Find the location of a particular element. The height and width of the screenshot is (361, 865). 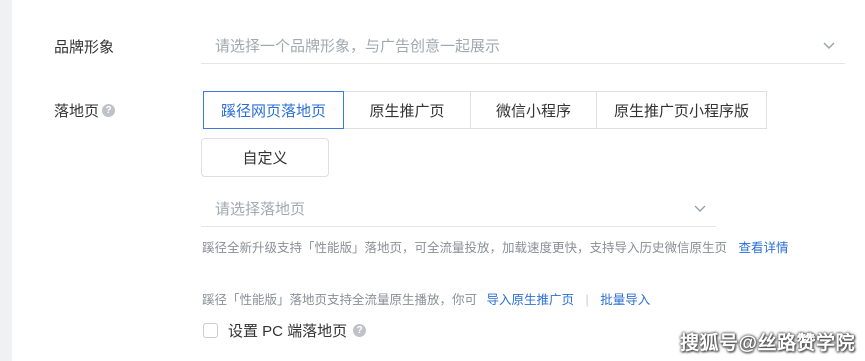

tab-label: 微信小程序 is located at coordinates (533, 111).